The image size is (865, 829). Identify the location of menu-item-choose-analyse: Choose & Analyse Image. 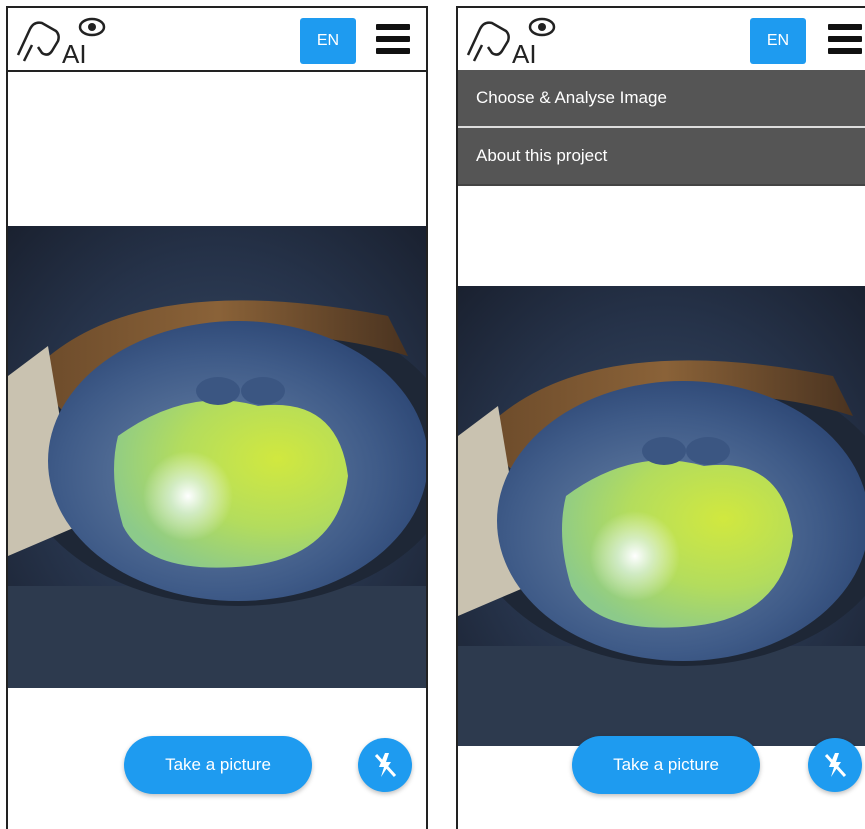
(661, 99).